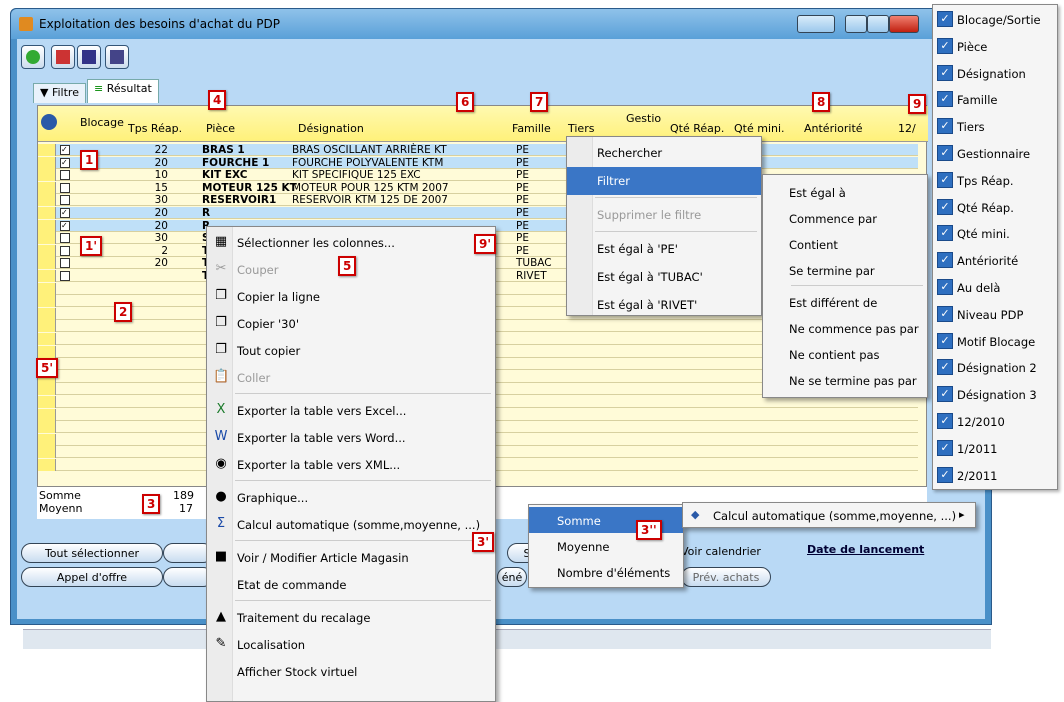 This screenshot has width=1064, height=702. I want to click on filter-item-6: Ne contient pas, so click(845, 354).